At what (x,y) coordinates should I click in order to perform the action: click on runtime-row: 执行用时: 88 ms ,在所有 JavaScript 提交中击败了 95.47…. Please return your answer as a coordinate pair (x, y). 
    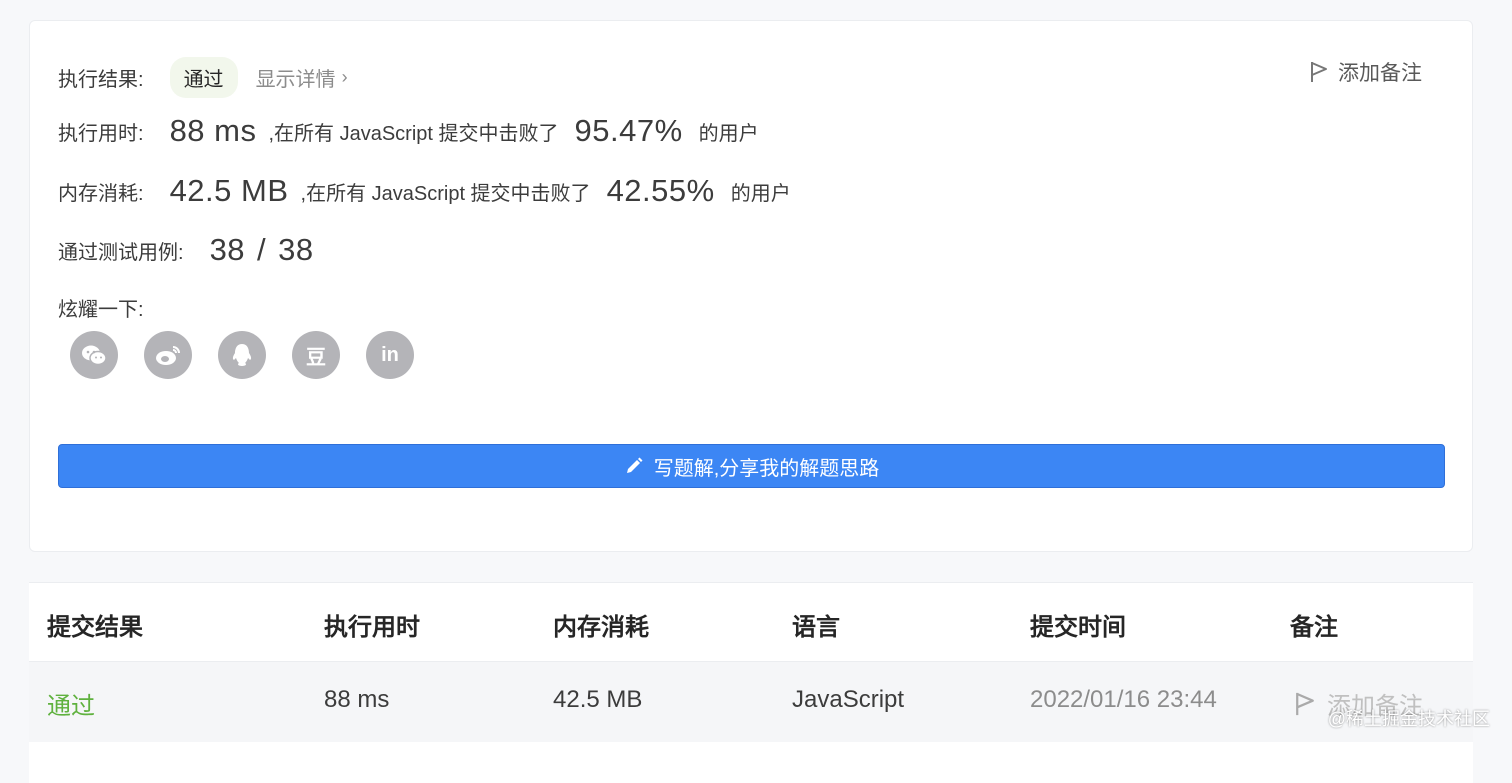
    Looking at the image, I should click on (408, 131).